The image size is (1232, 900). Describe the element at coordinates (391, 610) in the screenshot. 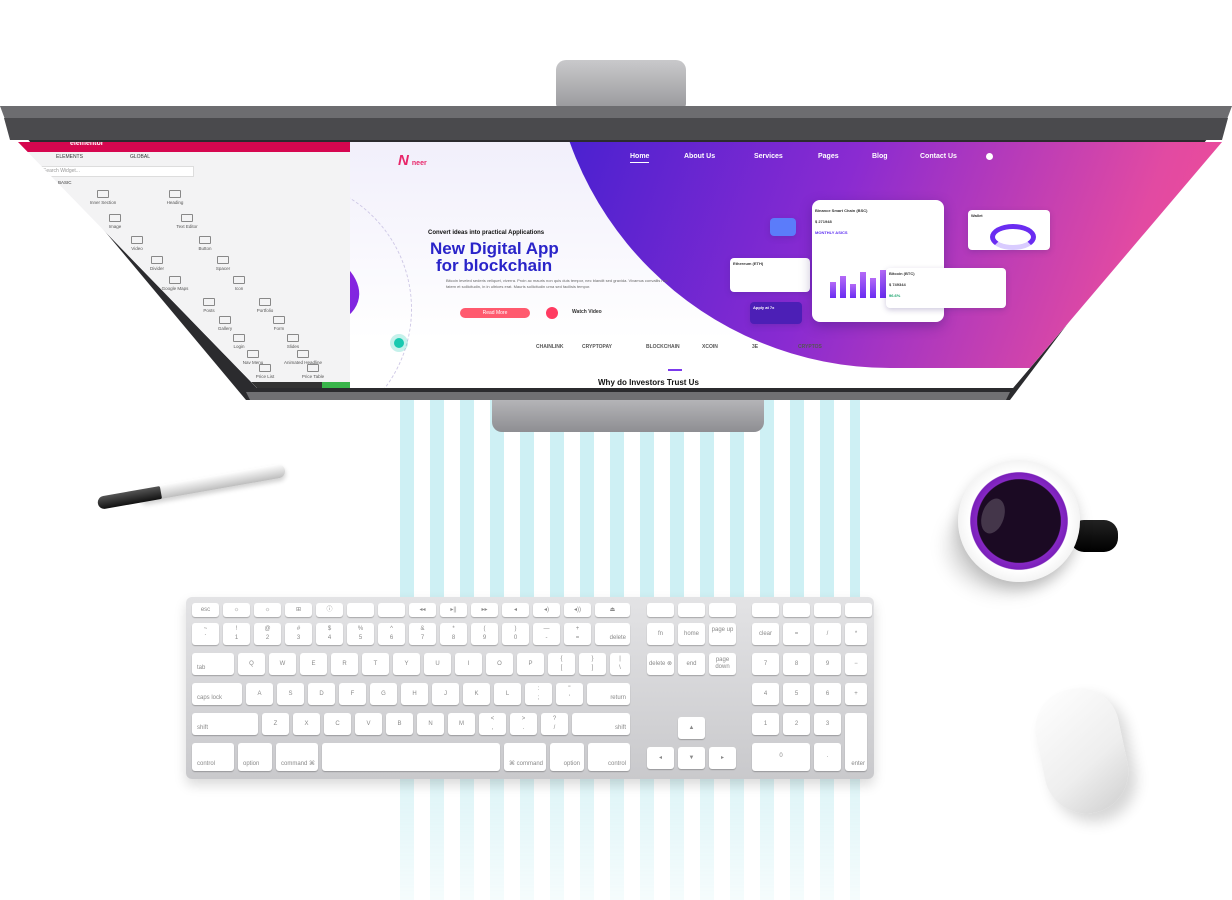

I see `key-f6` at that location.